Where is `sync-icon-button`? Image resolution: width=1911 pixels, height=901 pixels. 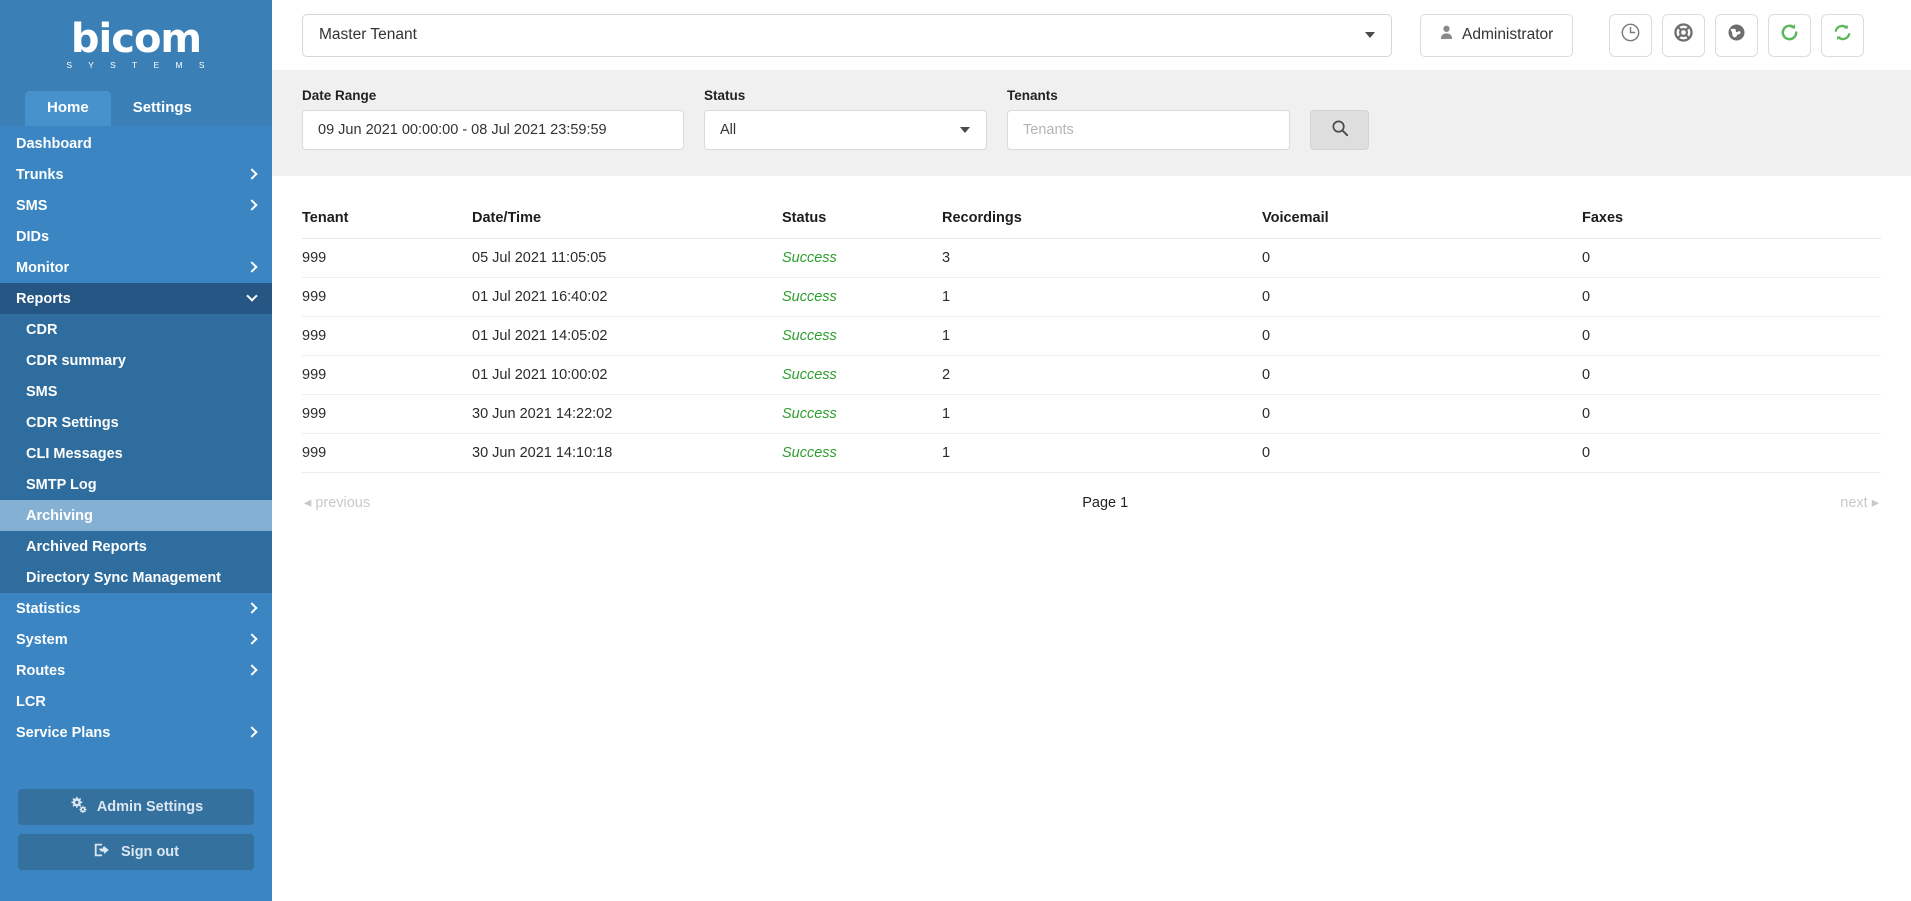
sync-icon-button is located at coordinates (1843, 35).